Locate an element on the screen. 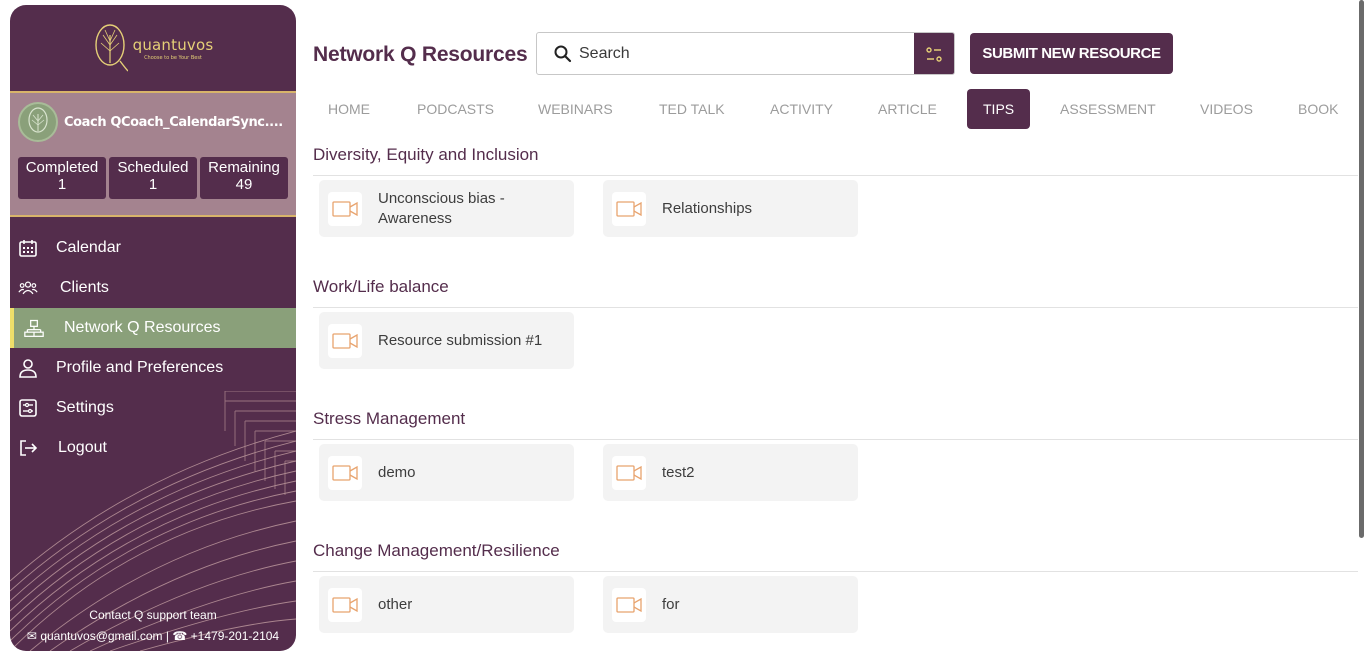  profile-icon is located at coordinates (28, 368).